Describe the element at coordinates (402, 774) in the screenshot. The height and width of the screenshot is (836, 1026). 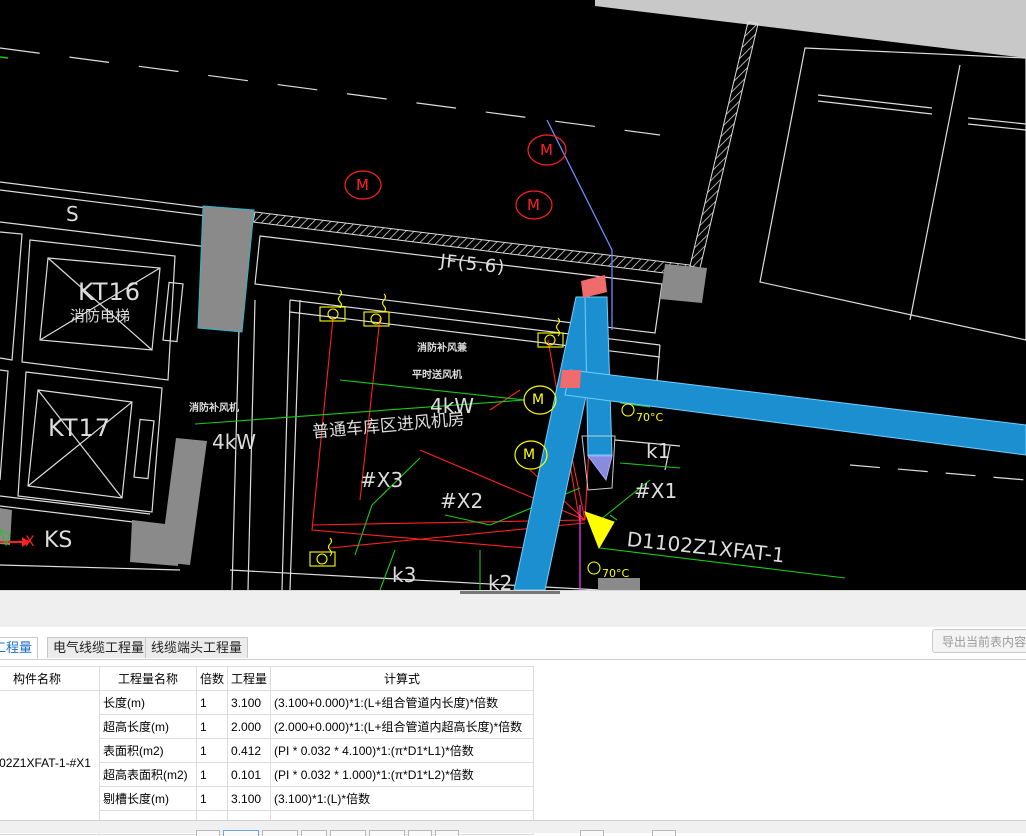
I see `formula-cell: (PI * 0.032 * 1.000)*1:(π*D1*L2)*倍数` at that location.